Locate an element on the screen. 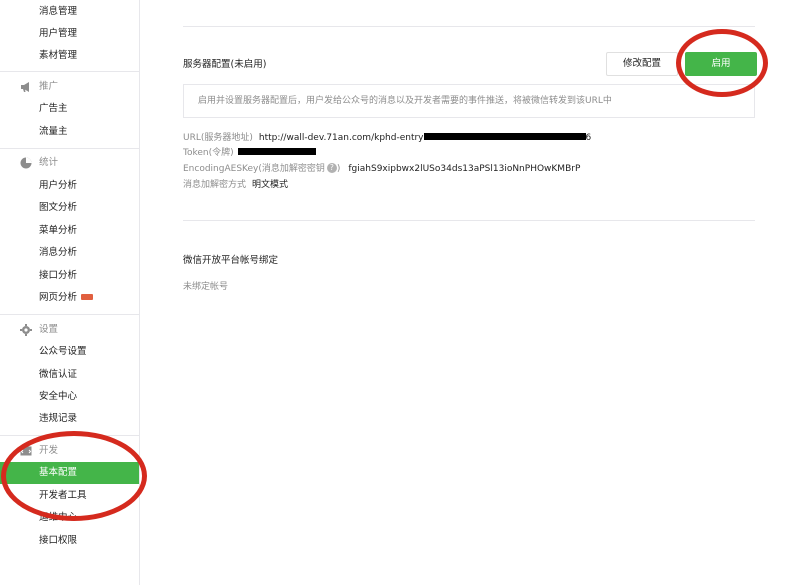 Image resolution: width=800 pixels, height=585 pixels. sidebar-item-webpage-analysis: 网页分析 is located at coordinates (69, 298).